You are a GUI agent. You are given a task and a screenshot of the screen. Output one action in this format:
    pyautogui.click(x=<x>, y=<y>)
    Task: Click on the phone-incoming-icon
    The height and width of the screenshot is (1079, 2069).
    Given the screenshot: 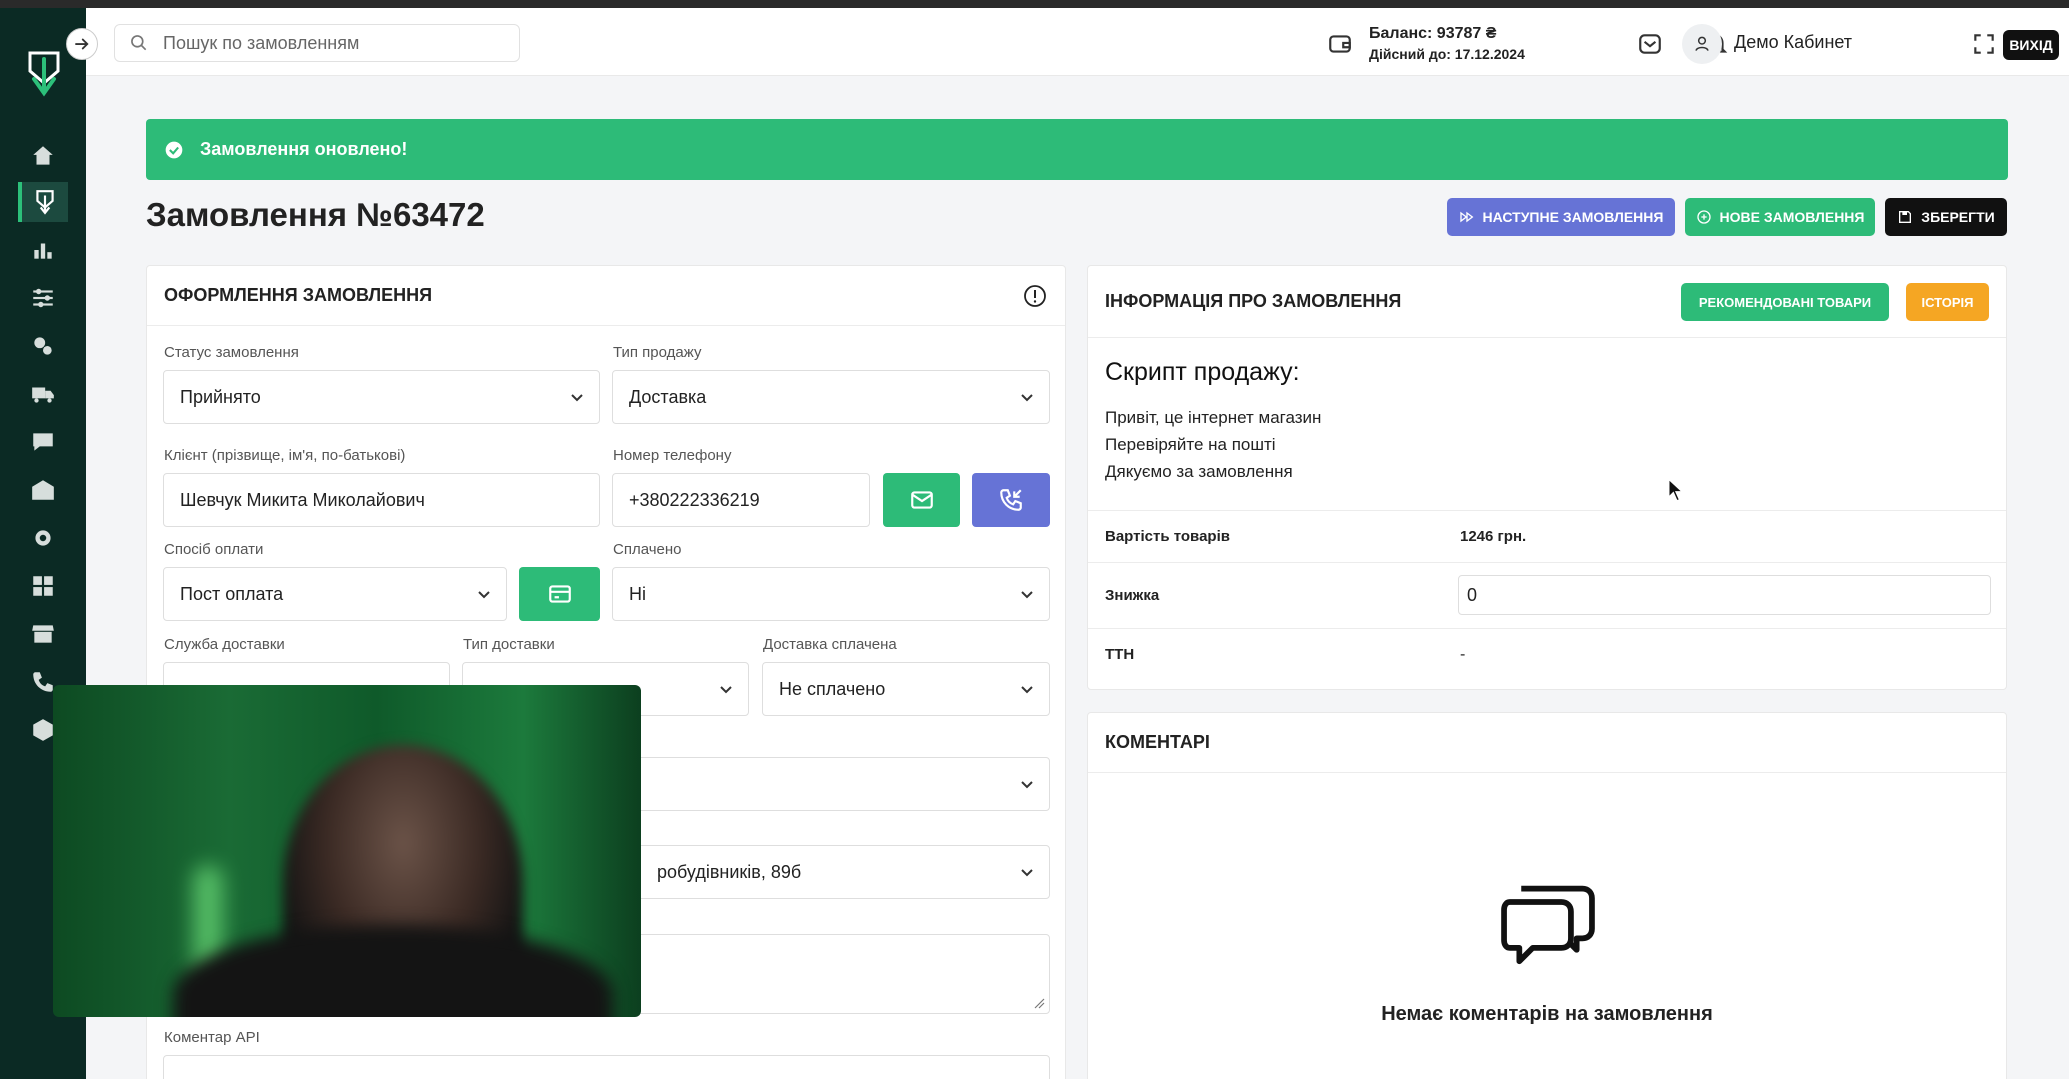 What is the action you would take?
    pyautogui.click(x=1011, y=500)
    